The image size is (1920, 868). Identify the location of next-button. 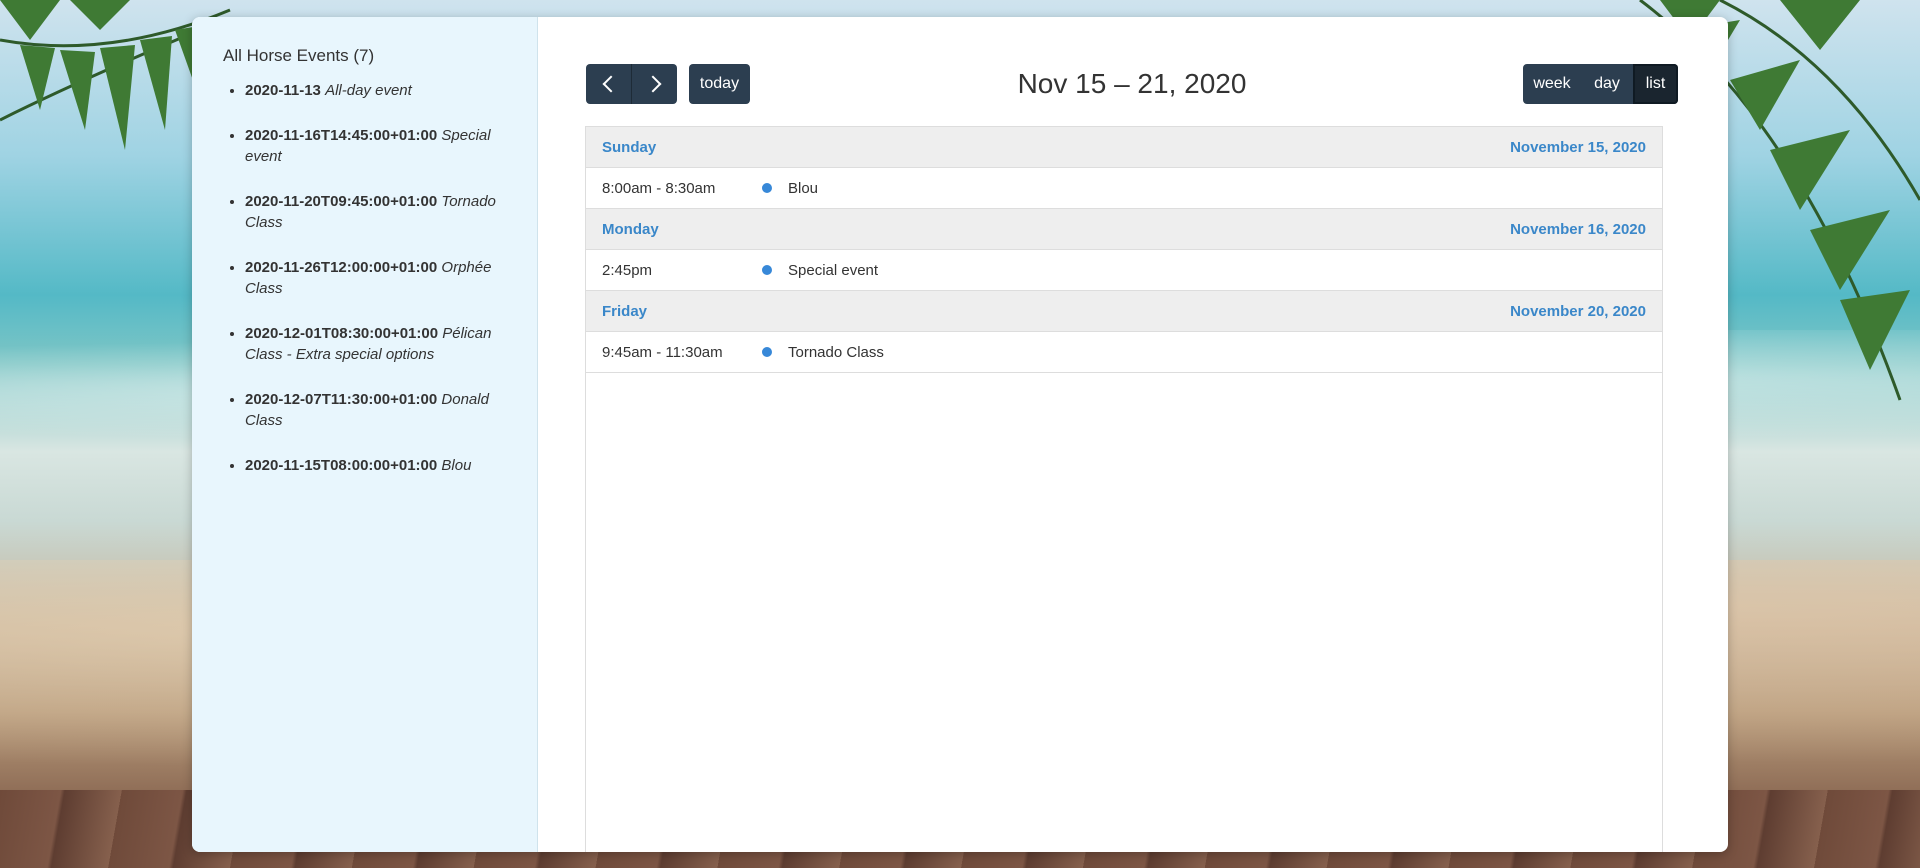
(654, 84).